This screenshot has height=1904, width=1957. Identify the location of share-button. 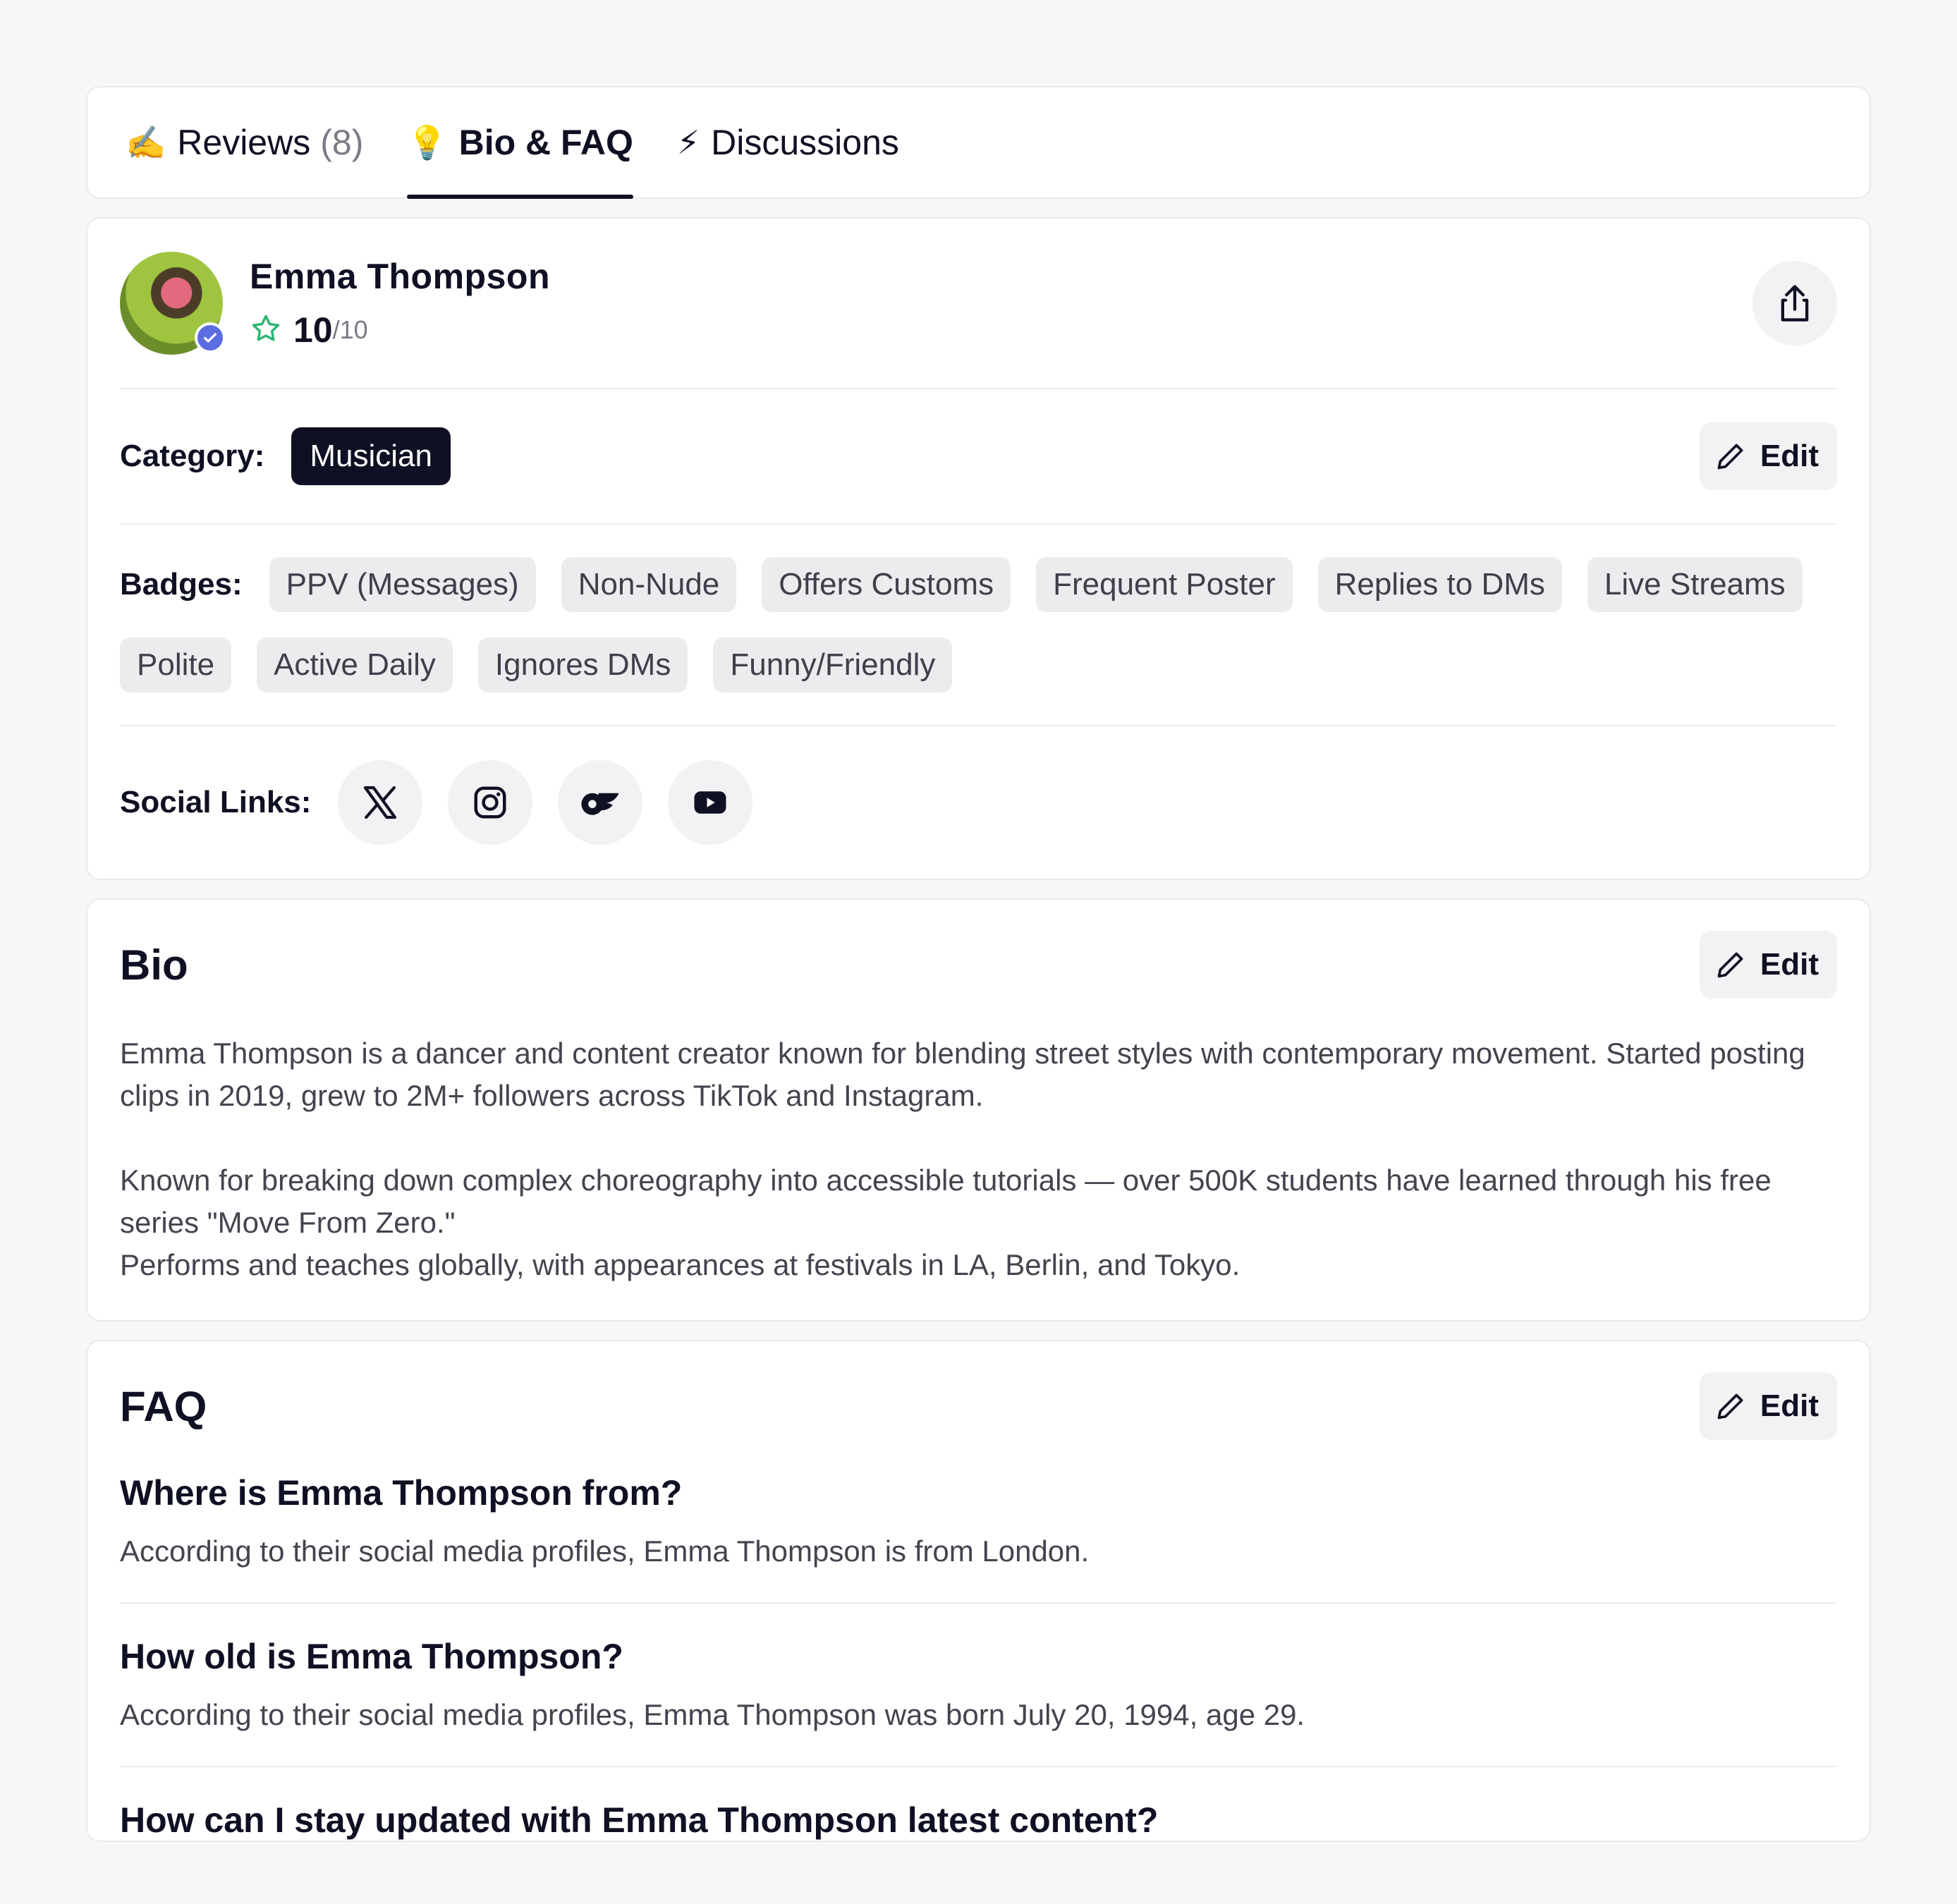
(1794, 303).